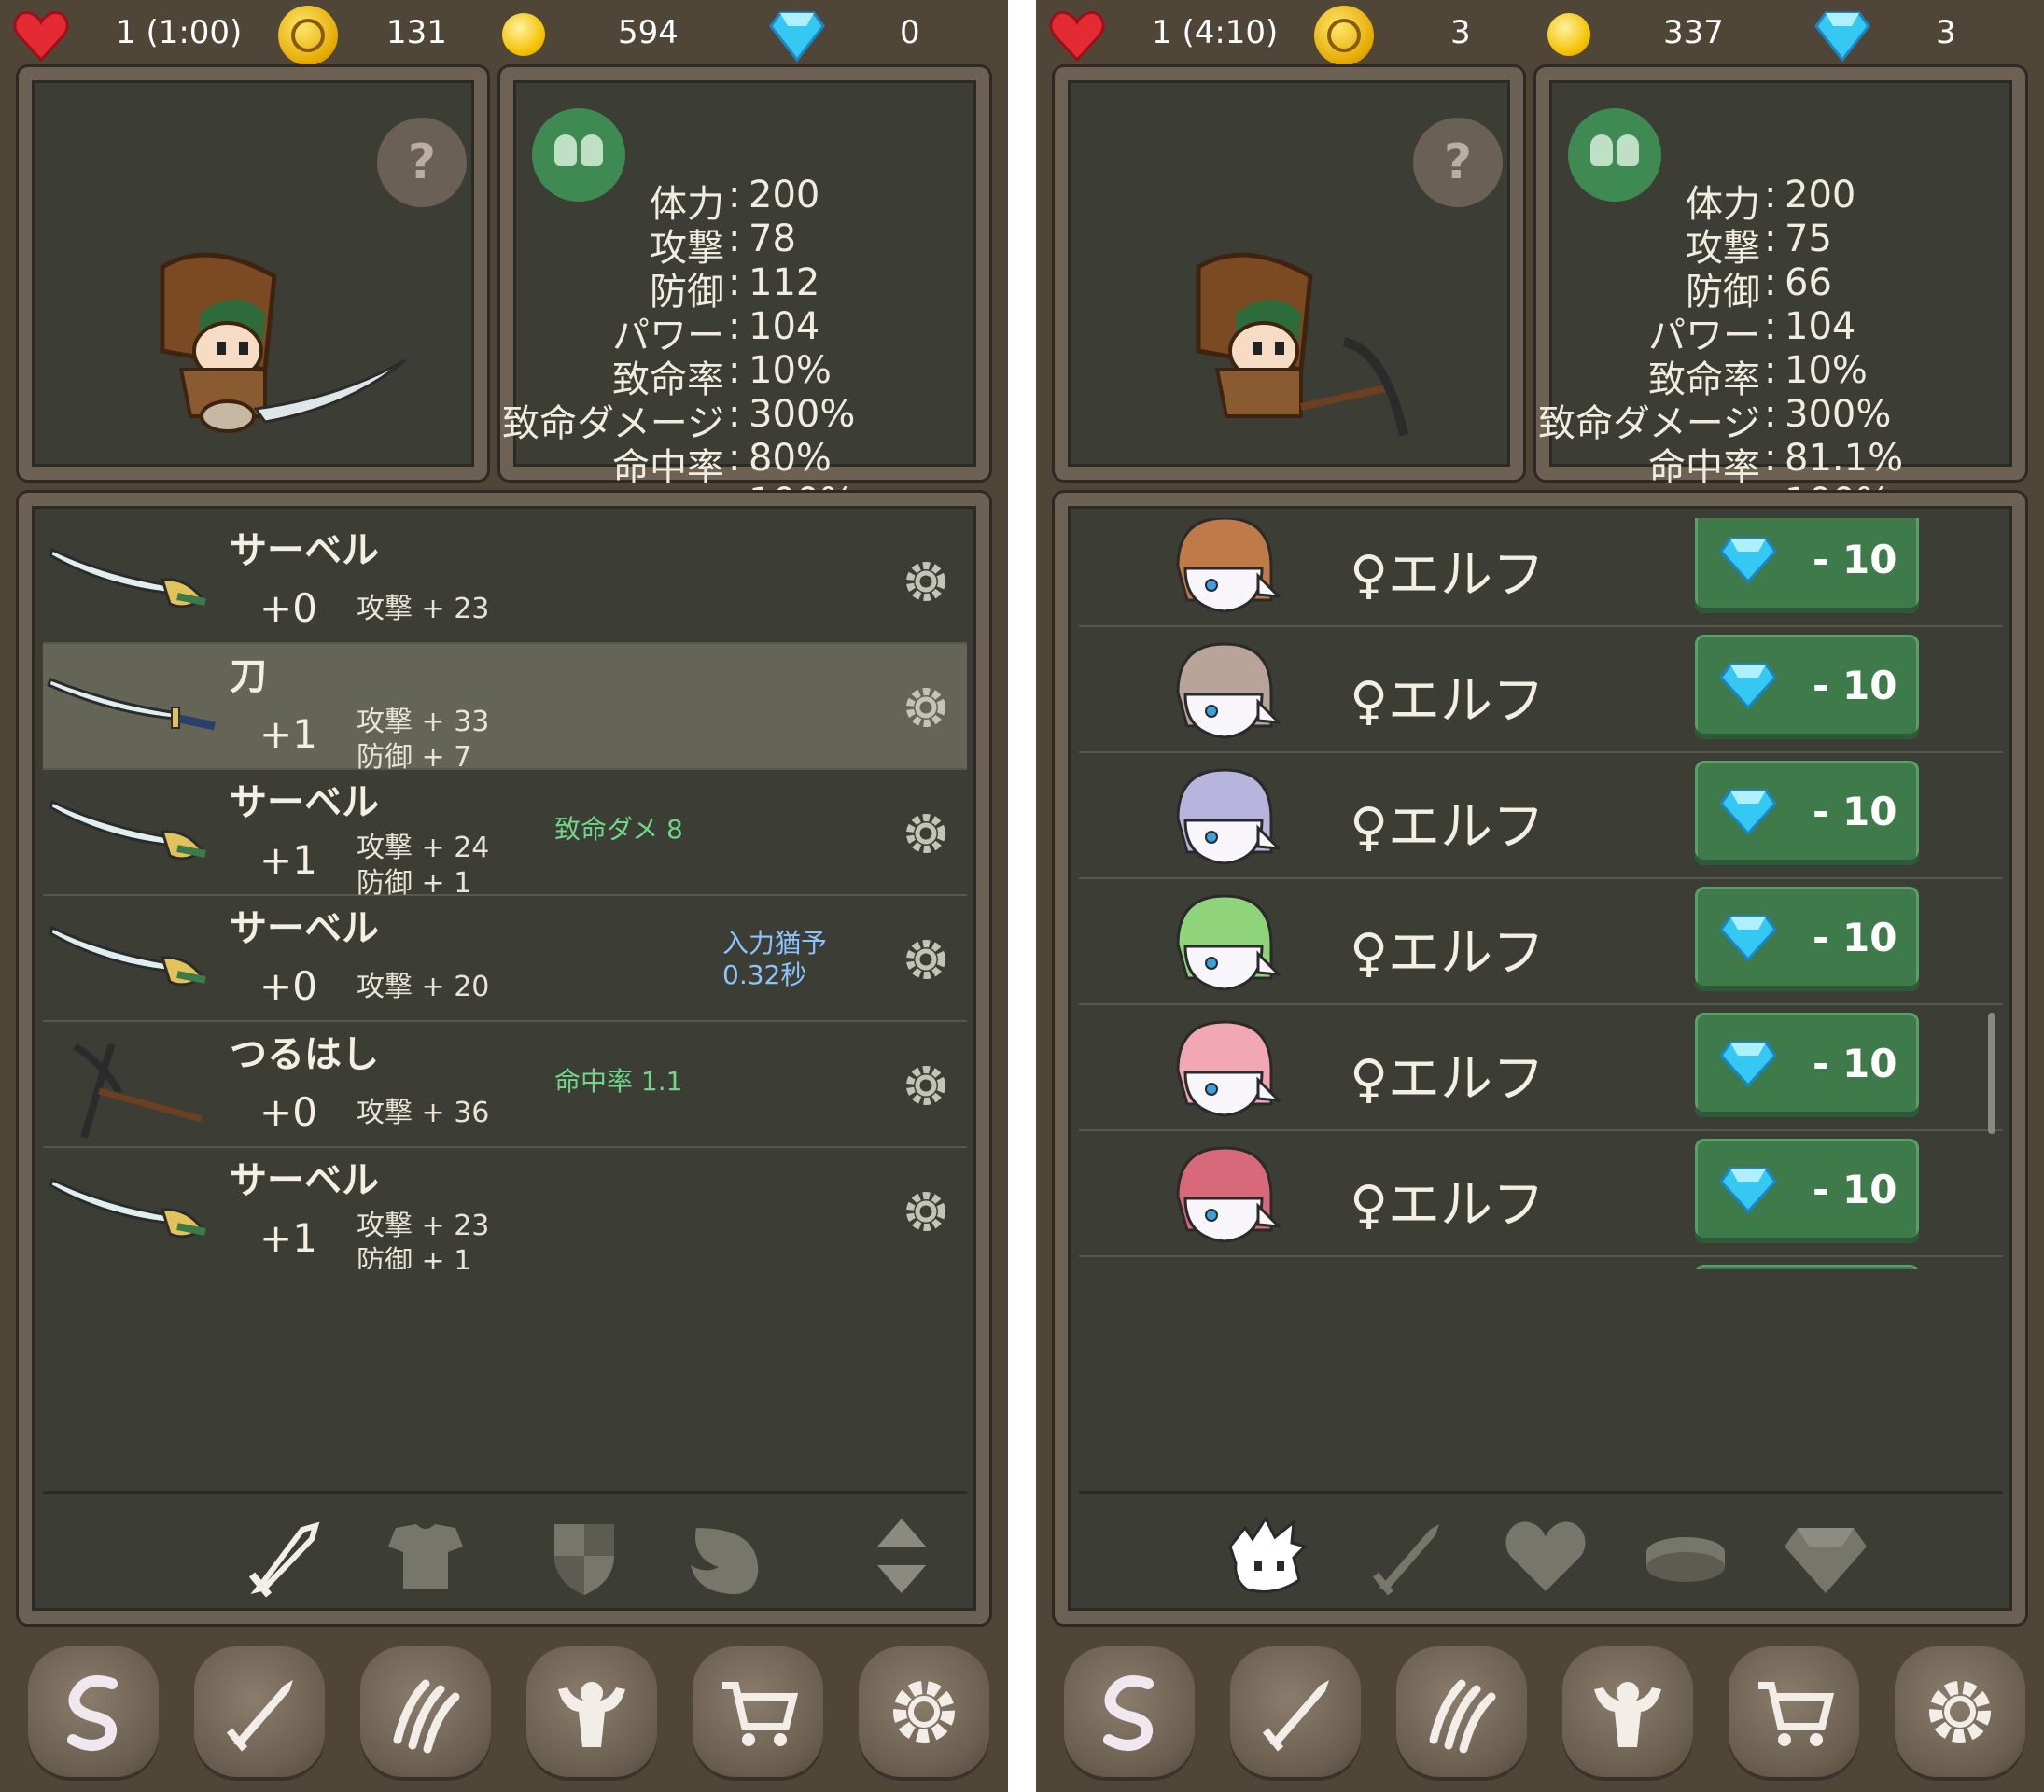 The height and width of the screenshot is (1792, 2044). I want to click on cart-icon, so click(760, 1714).